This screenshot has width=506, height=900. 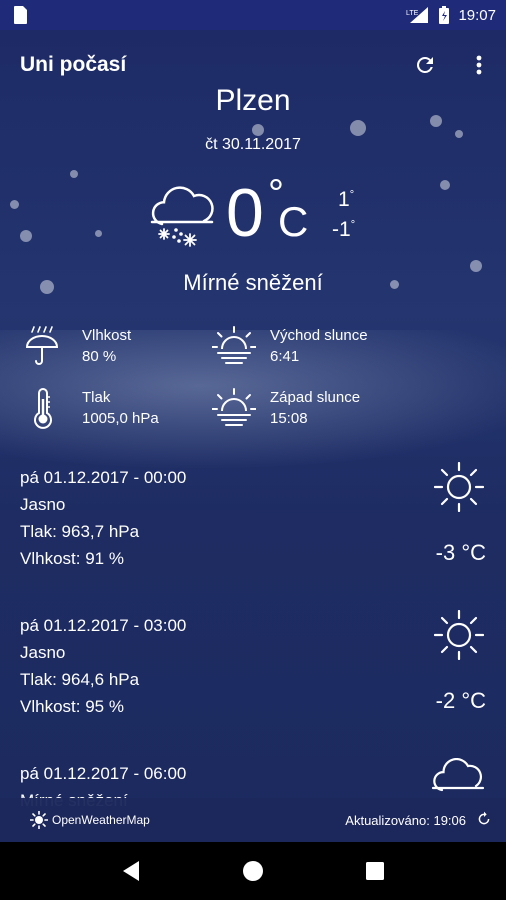 I want to click on sunrise-icon, so click(x=234, y=345).